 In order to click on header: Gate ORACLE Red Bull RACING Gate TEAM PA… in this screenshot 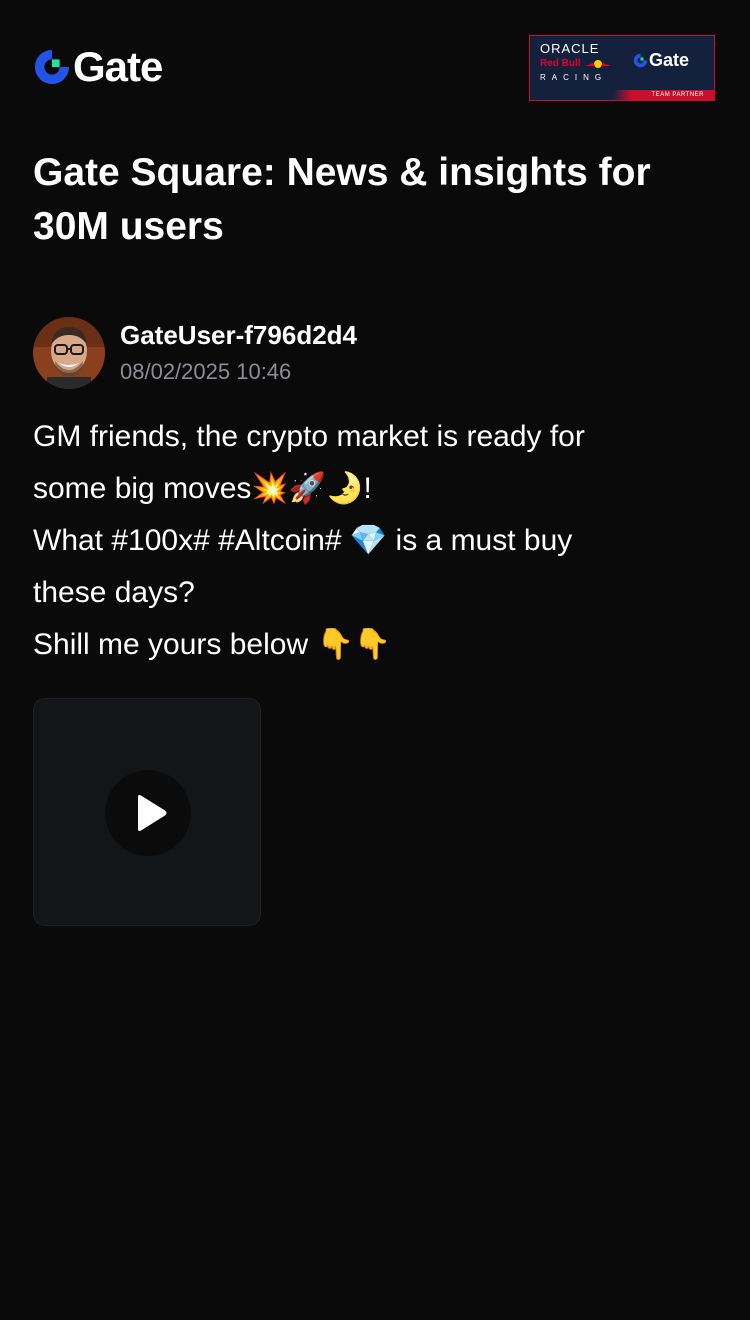, I will do `click(375, 70)`.